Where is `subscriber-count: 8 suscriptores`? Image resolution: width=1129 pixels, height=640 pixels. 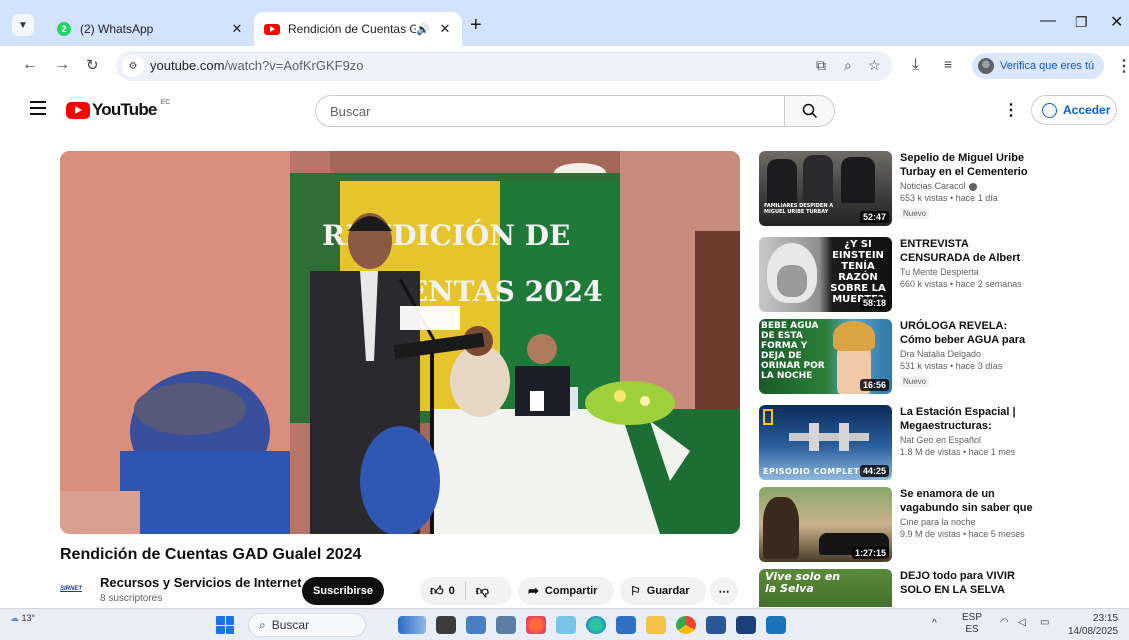 subscriber-count: 8 suscriptores is located at coordinates (131, 598).